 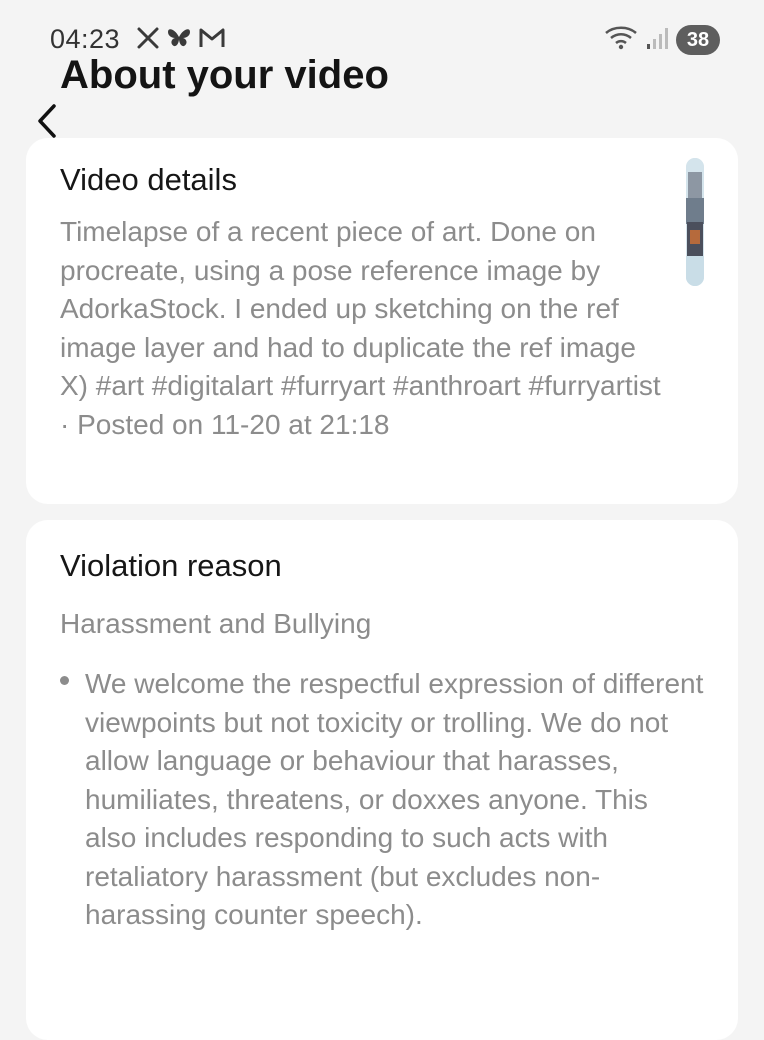 What do you see at coordinates (85, 39) in the screenshot?
I see `status-time: 04:23` at bounding box center [85, 39].